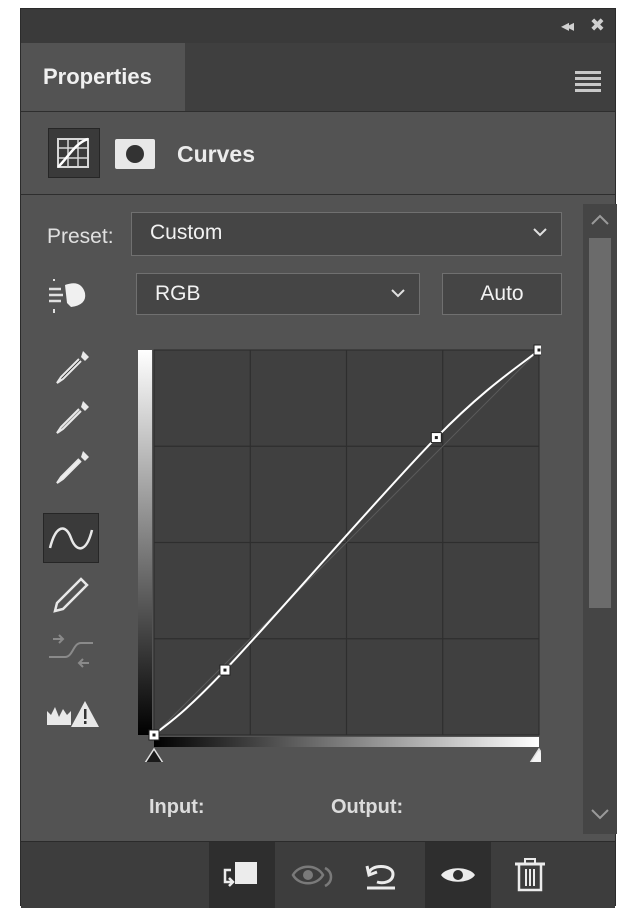 The image size is (618, 913). Describe the element at coordinates (103, 77) in the screenshot. I see `tab-properties: Properties` at that location.